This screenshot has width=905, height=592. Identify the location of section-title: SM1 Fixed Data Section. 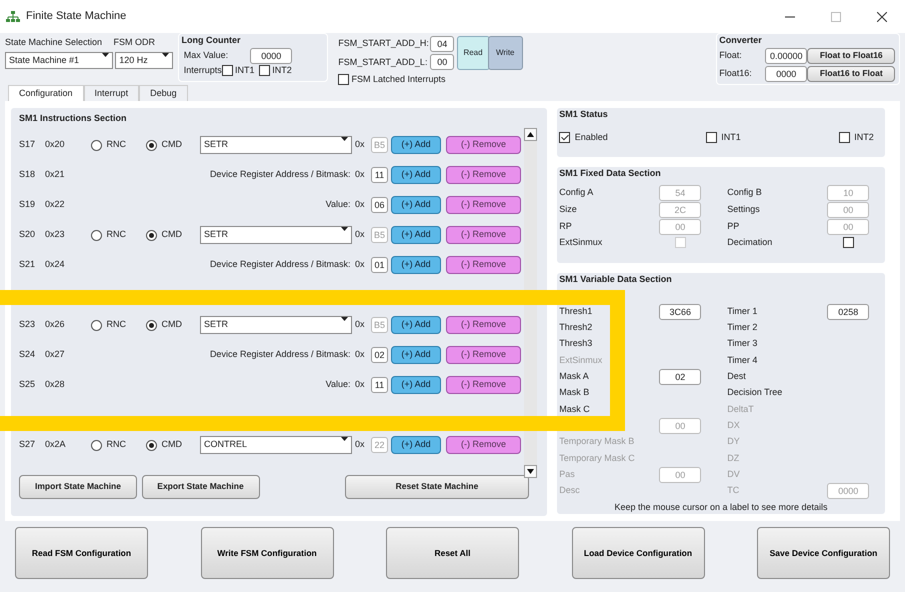
(610, 173).